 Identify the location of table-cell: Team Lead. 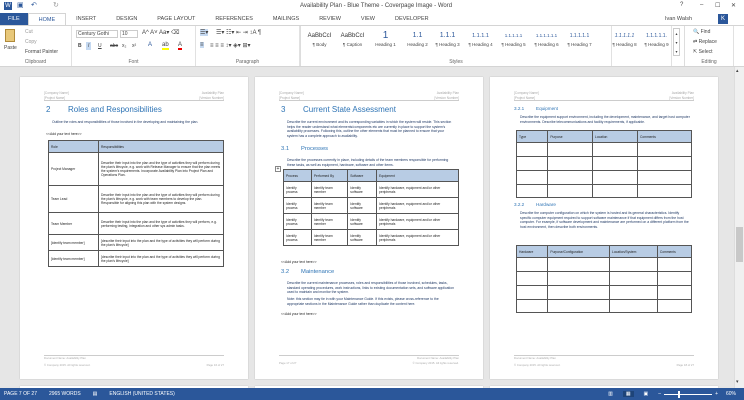
(73, 199).